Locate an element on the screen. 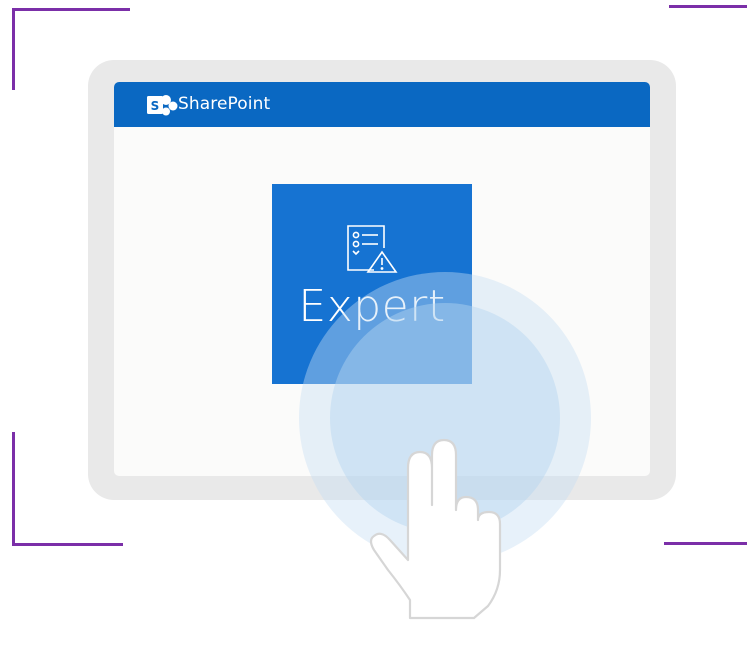 The width and height of the screenshot is (747, 661). corner-bracket-bottom-right-horizontal is located at coordinates (705, 543).